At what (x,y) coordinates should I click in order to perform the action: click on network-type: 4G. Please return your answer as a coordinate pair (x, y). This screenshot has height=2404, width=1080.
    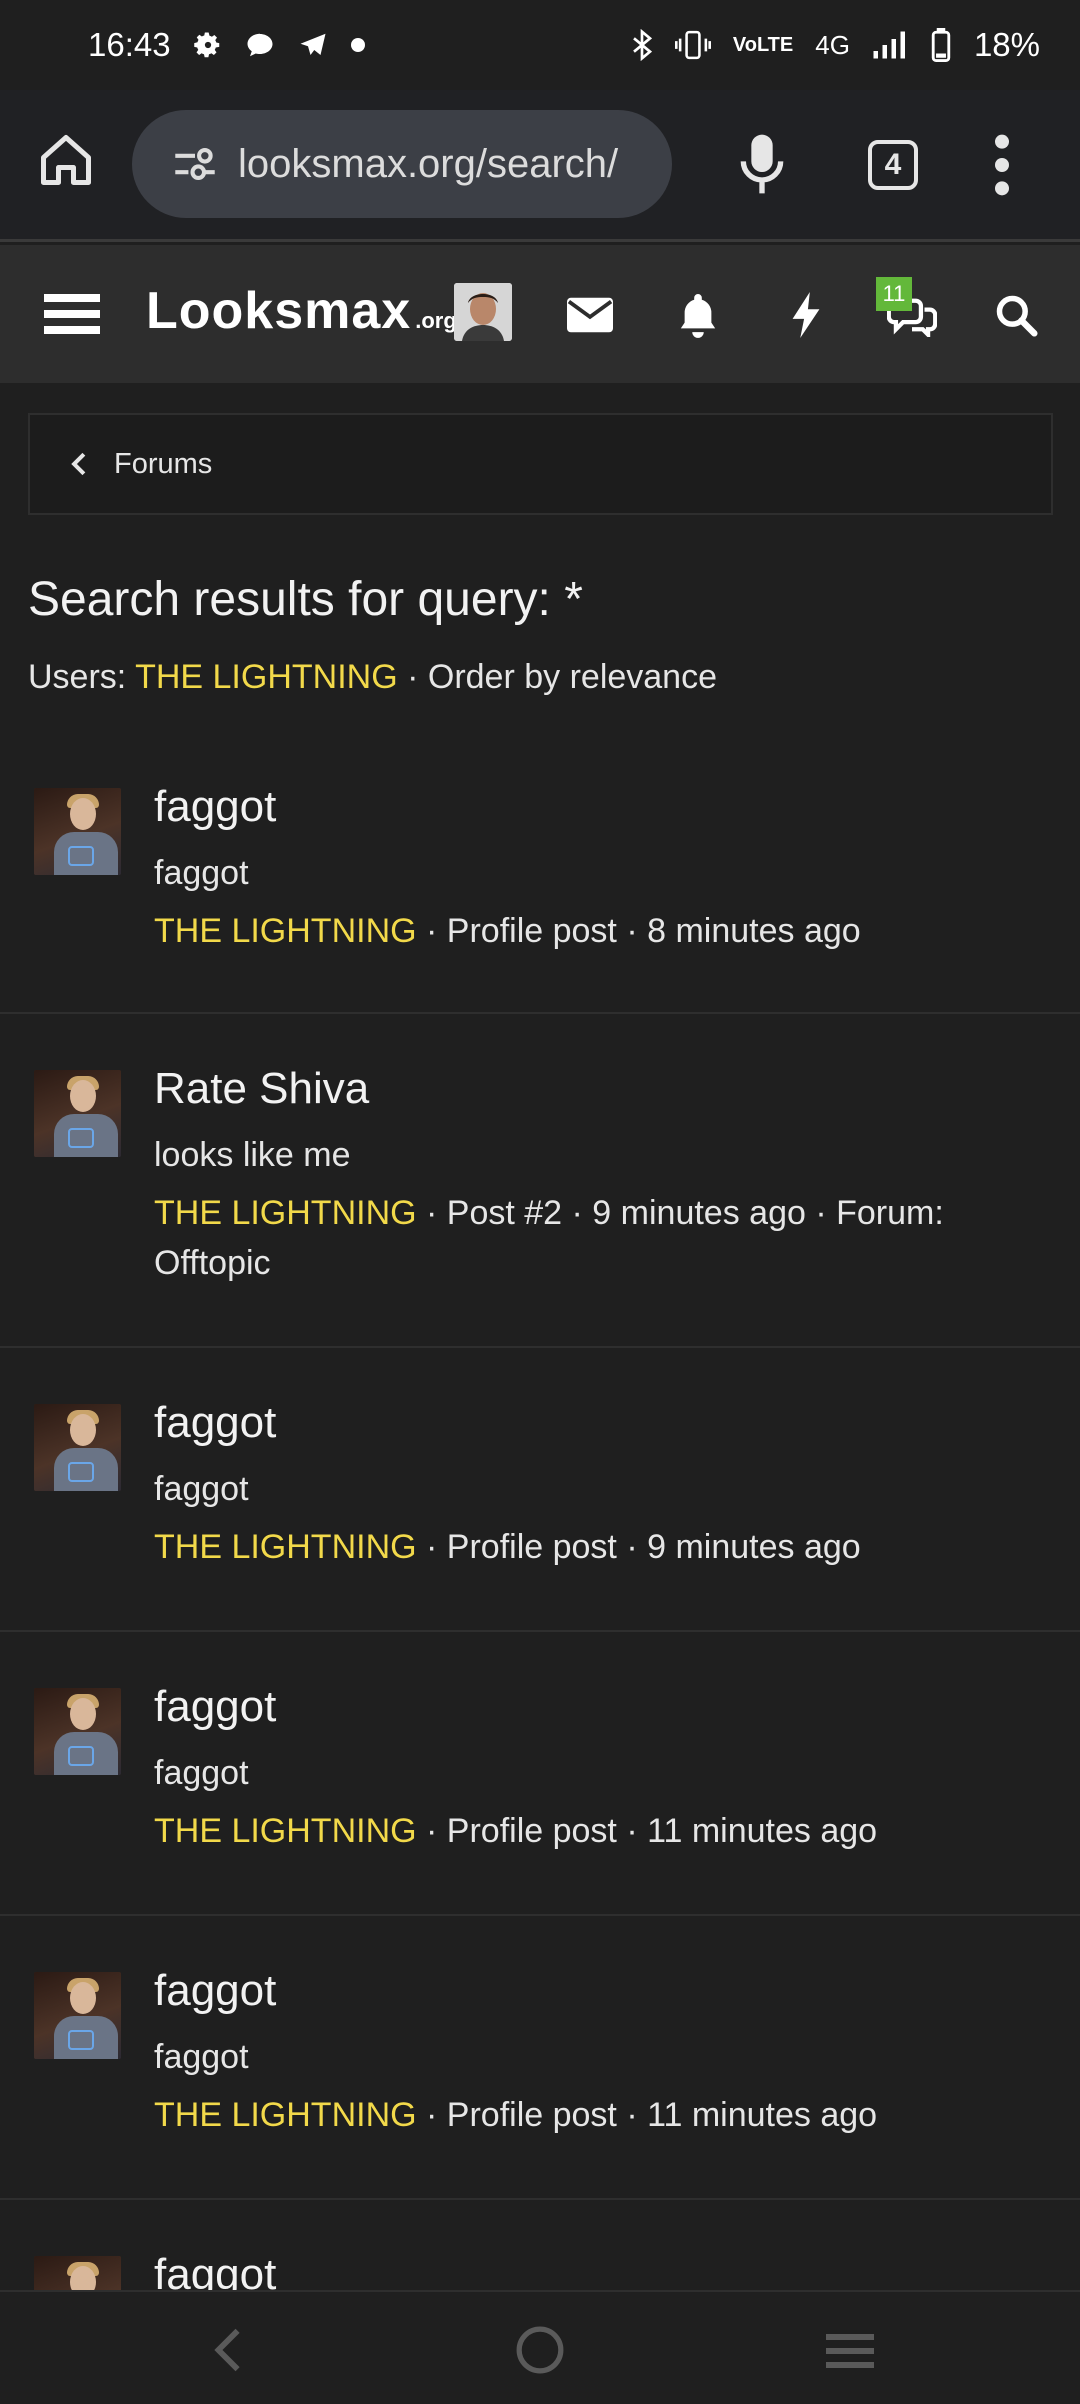
    Looking at the image, I should click on (832, 44).